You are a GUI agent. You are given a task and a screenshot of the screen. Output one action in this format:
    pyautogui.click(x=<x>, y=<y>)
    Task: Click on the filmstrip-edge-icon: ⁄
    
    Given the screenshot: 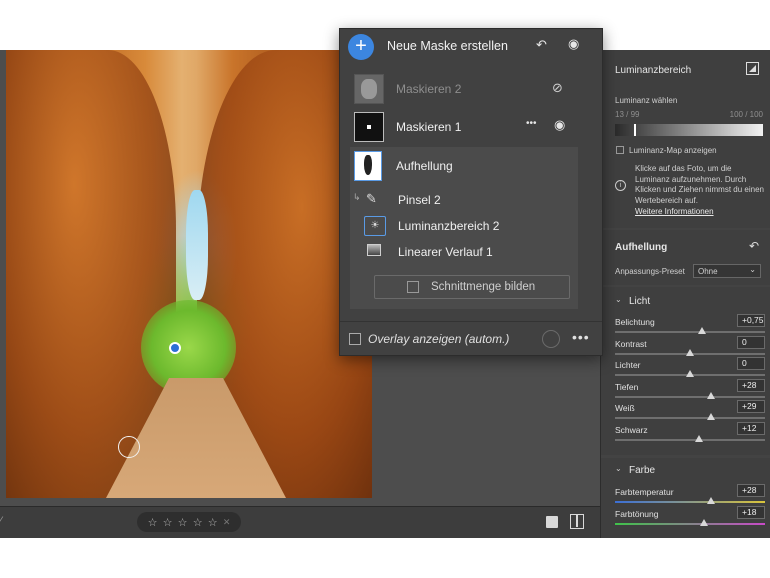 What is the action you would take?
    pyautogui.click(x=1, y=521)
    